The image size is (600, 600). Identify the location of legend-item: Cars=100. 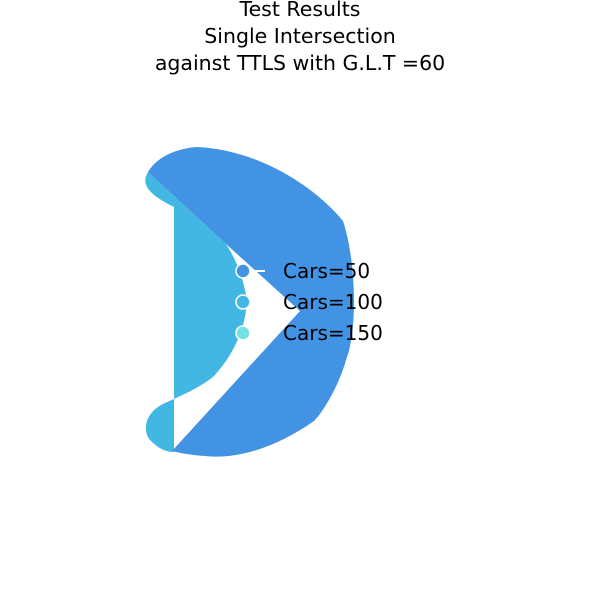
(309, 302).